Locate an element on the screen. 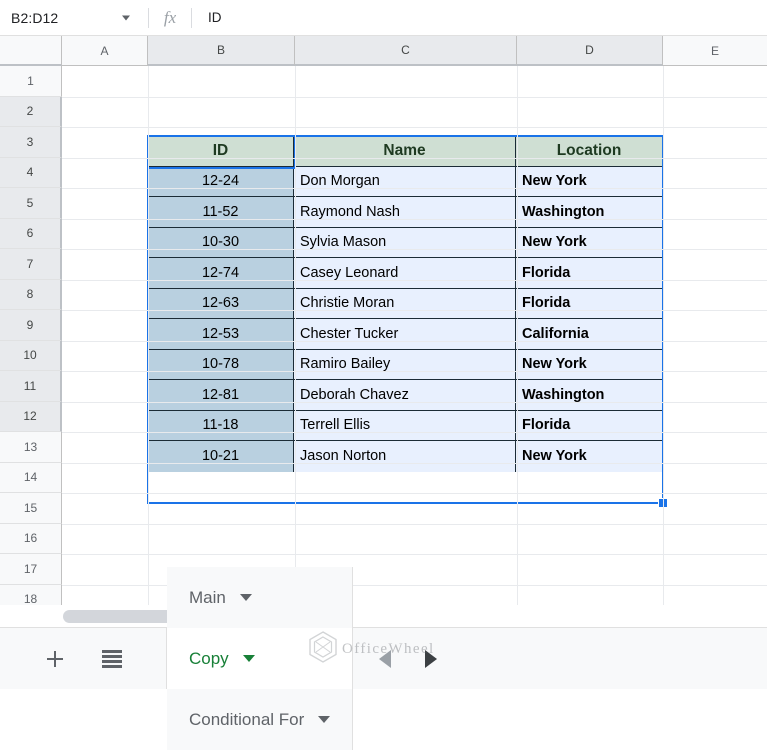 Image resolution: width=767 pixels, height=750 pixels. table-cell: Sylvia Mason is located at coordinates (405, 242).